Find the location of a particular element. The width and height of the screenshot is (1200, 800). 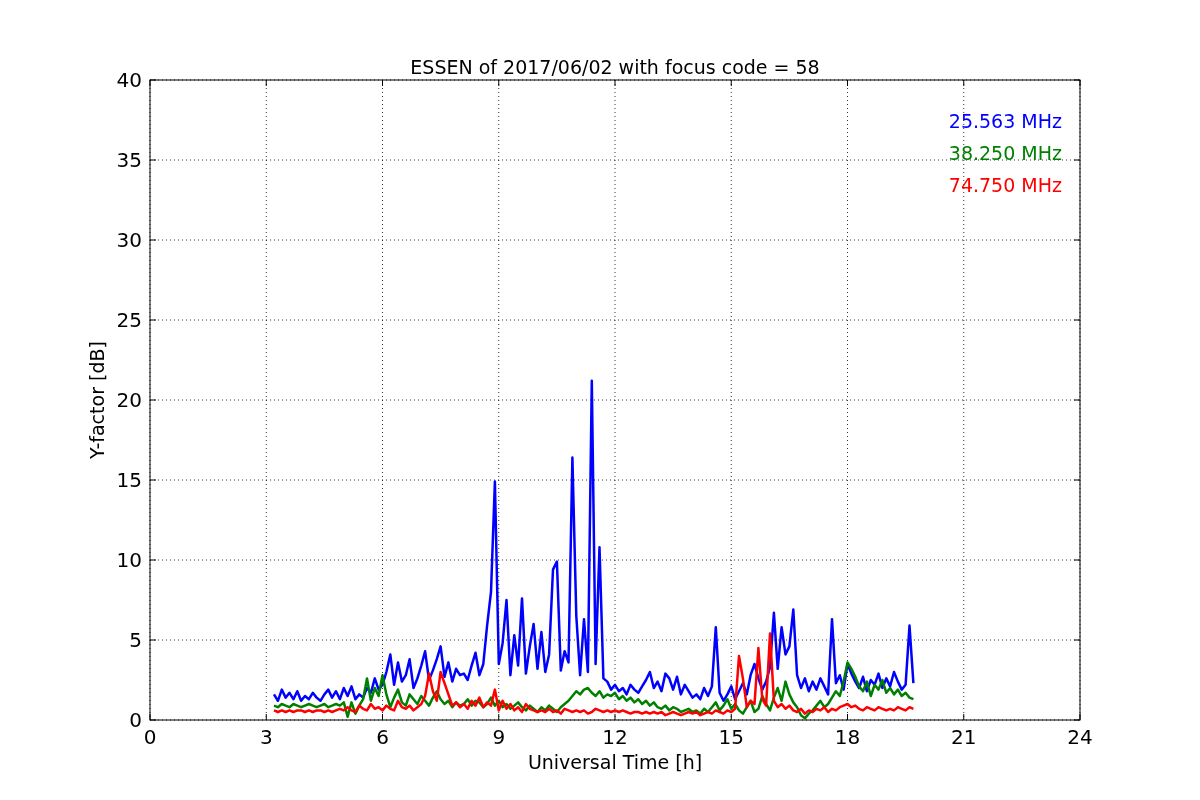

y-tick-label: 30 is located at coordinates (129, 240).